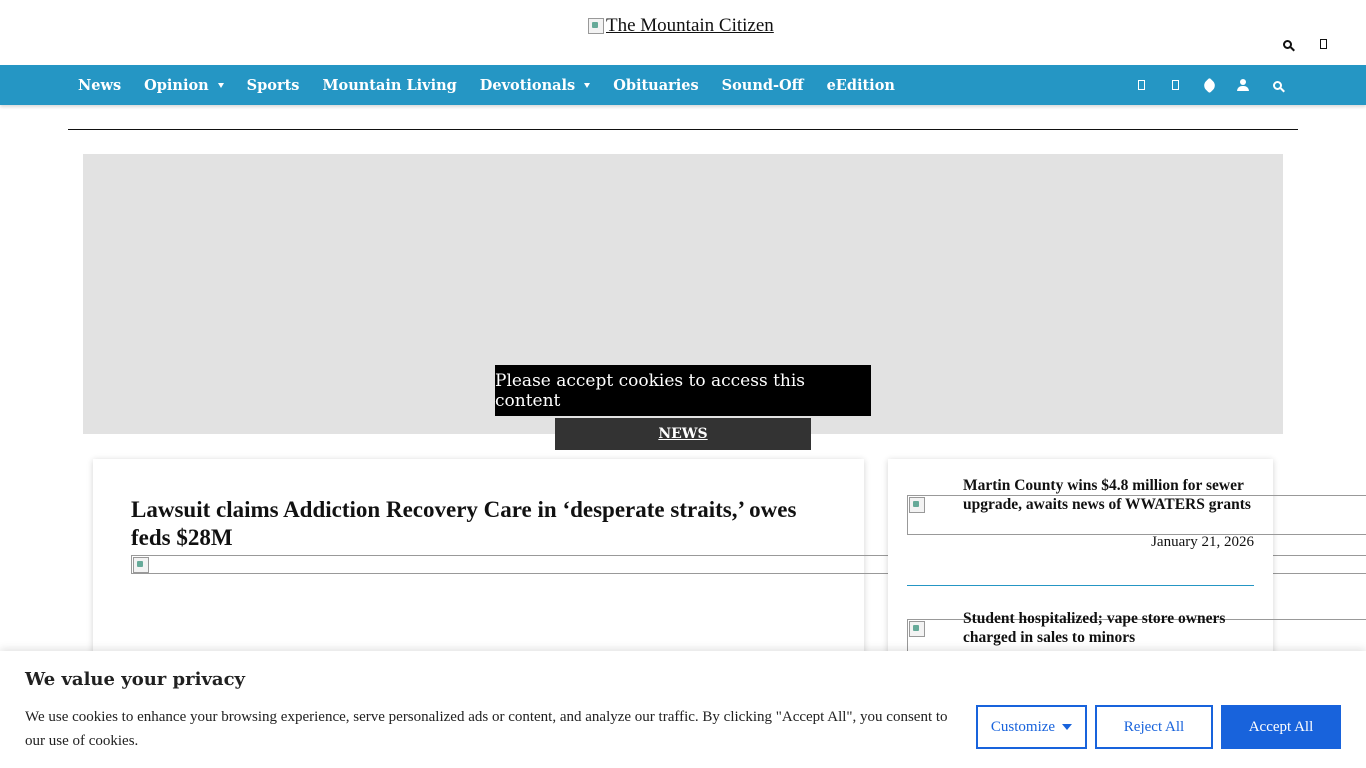  I want to click on header-icons, so click(1305, 44).